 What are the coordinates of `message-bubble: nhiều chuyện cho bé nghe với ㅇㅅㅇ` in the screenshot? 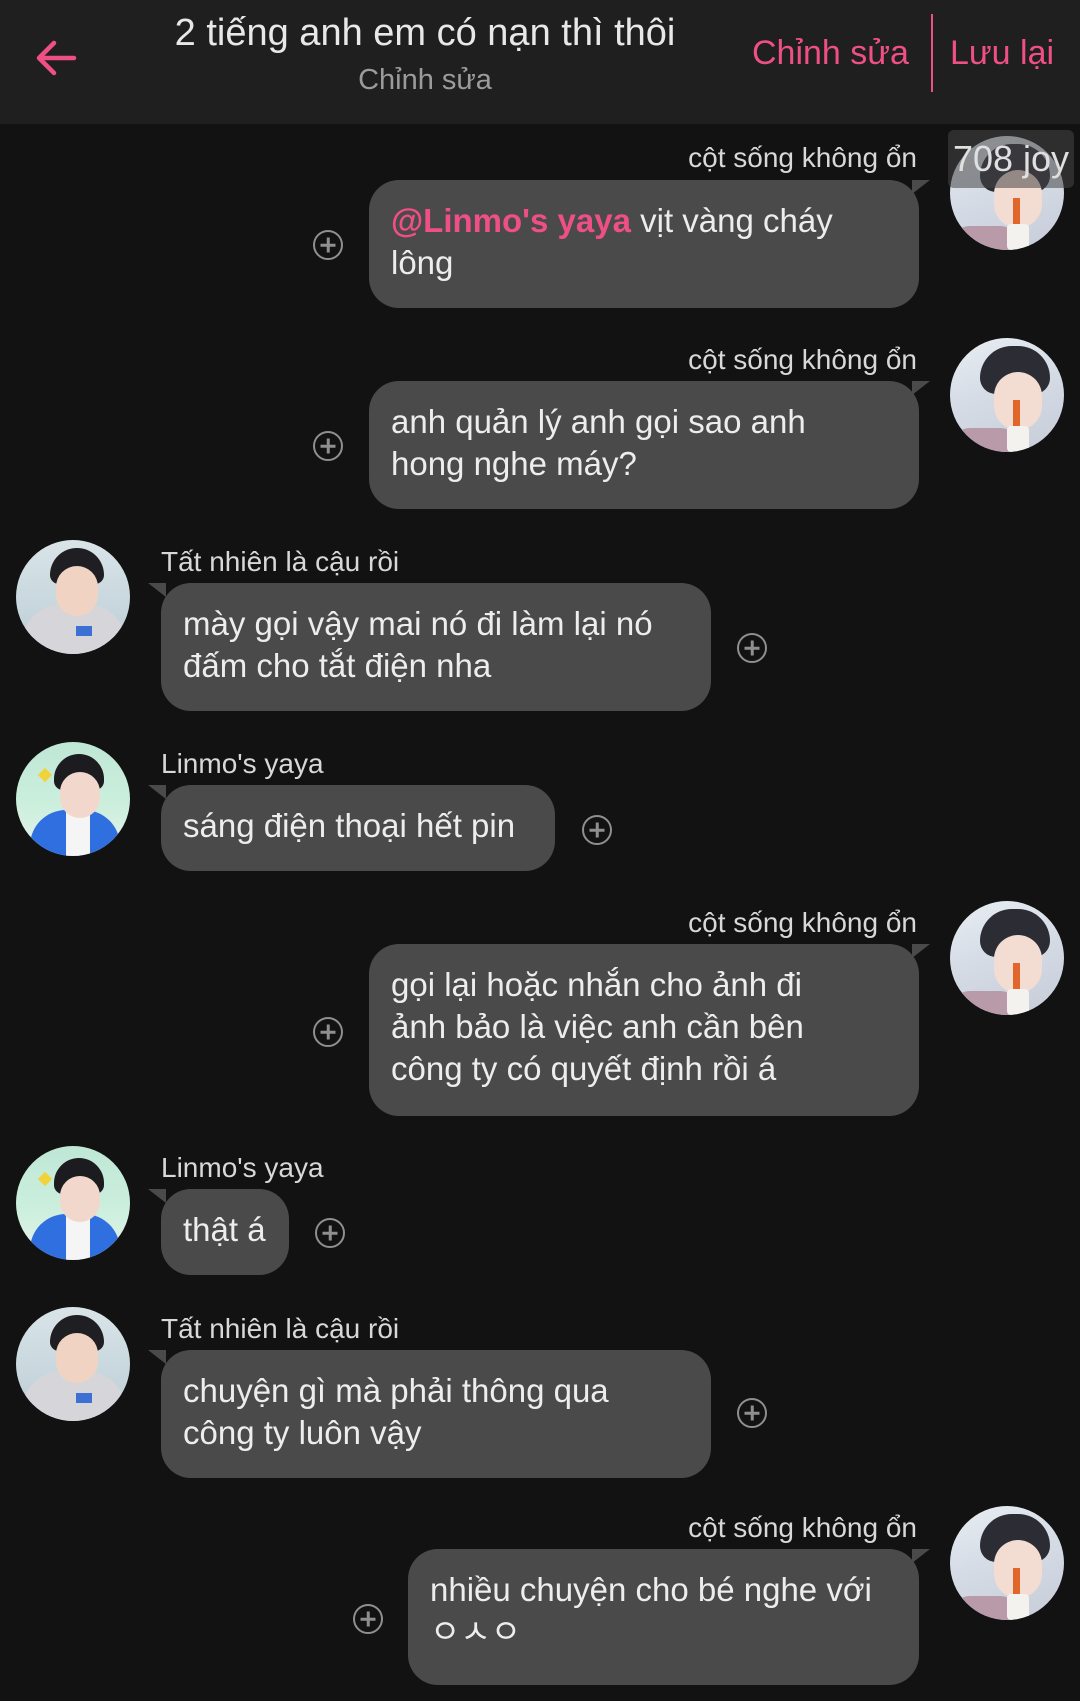 It's located at (663, 1617).